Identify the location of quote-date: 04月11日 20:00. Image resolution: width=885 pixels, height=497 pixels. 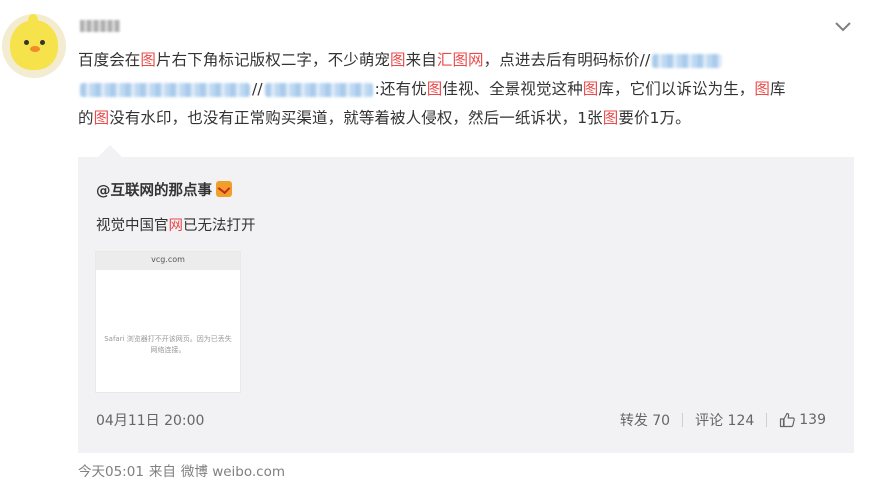
(150, 420).